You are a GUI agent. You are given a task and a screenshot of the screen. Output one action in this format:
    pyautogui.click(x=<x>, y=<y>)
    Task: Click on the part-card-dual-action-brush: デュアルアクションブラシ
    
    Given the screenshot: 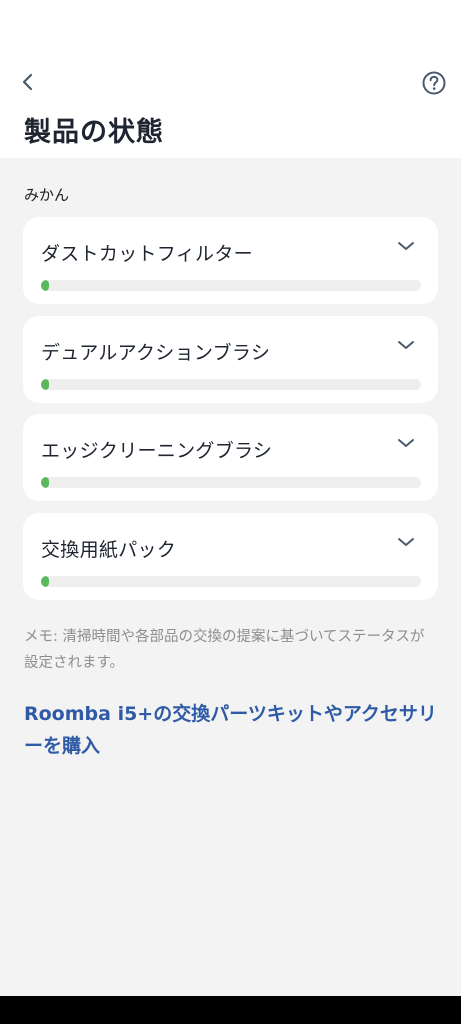 What is the action you would take?
    pyautogui.click(x=230, y=359)
    